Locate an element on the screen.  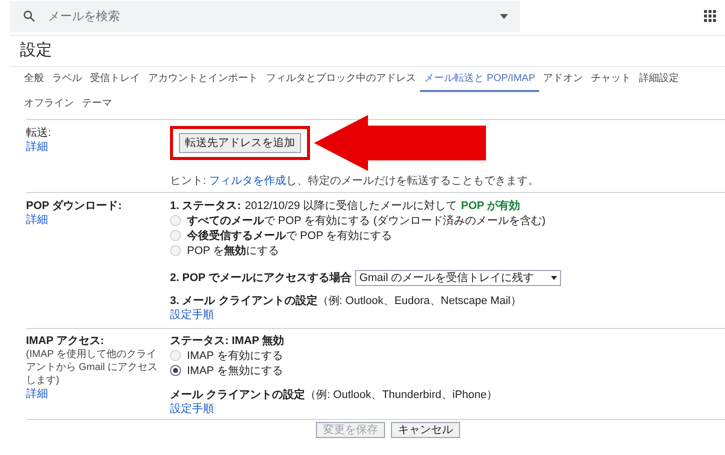
access-select: Gmail のメールを受信トレイに残す is located at coordinates (458, 278).